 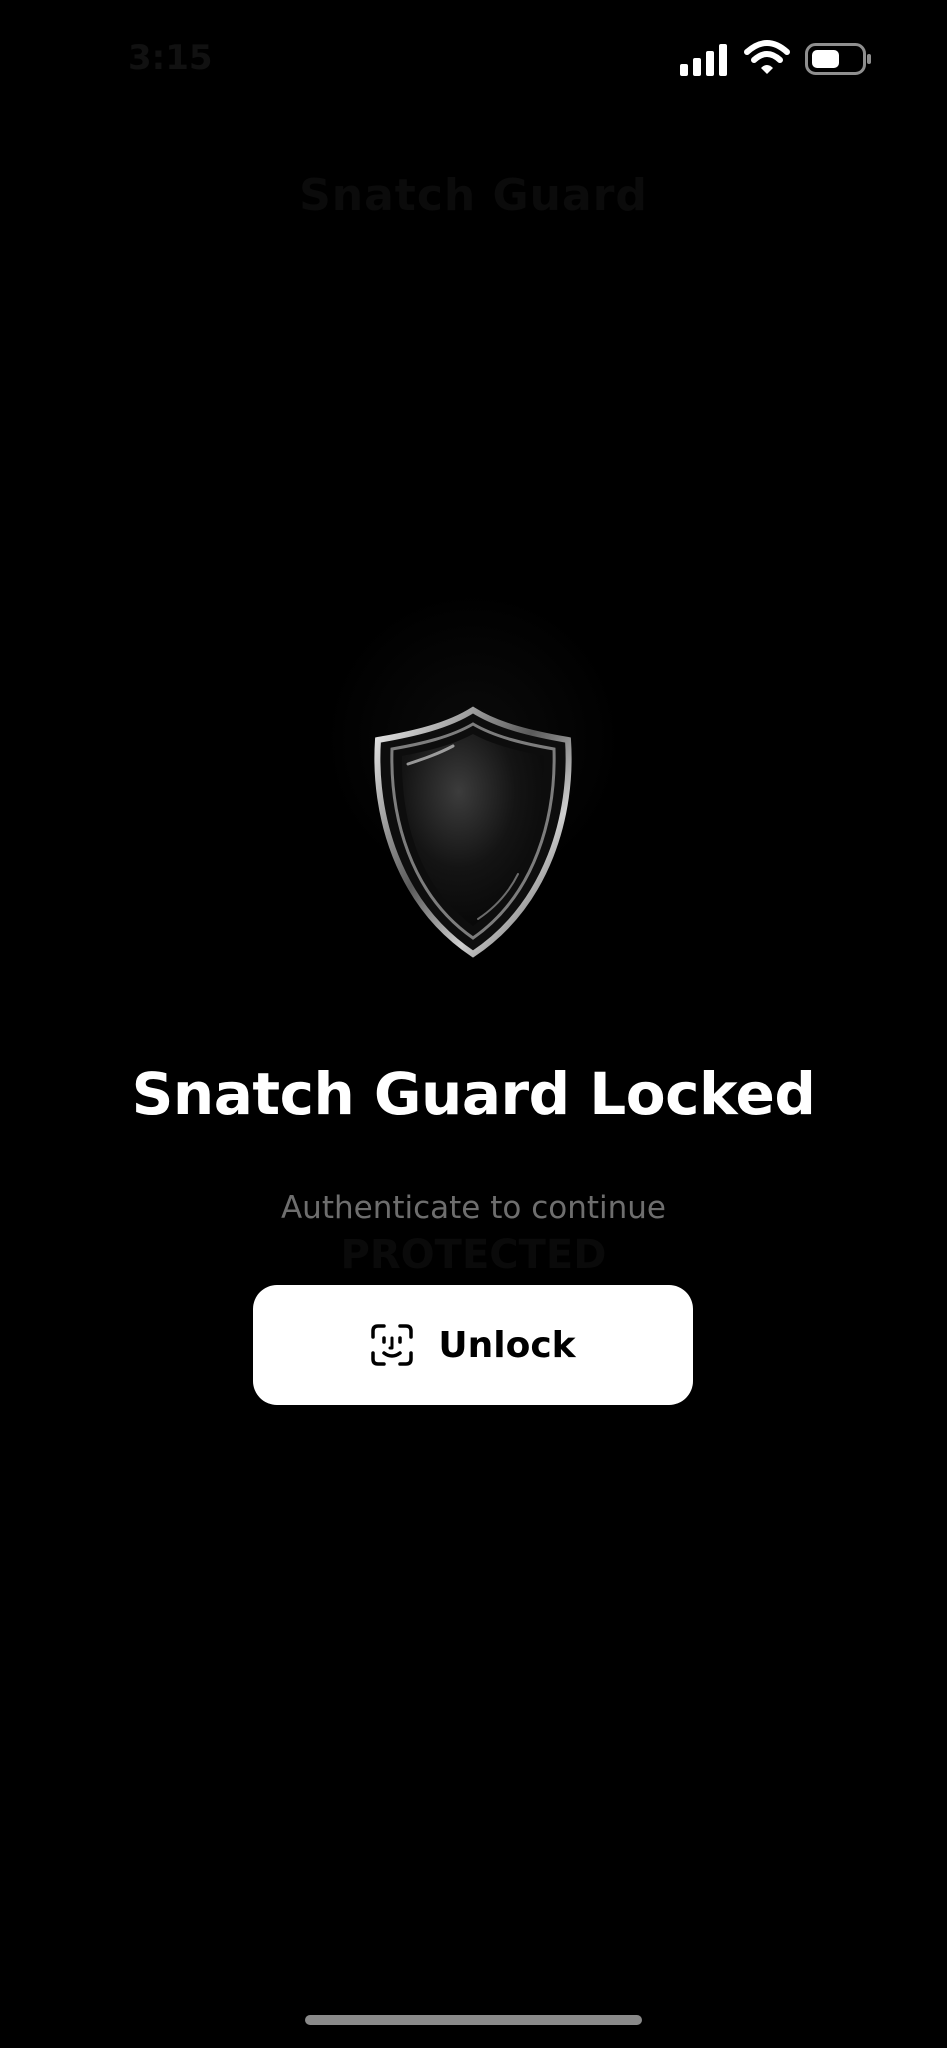 I want to click on unlock-button-label: Unlock, so click(x=507, y=1345).